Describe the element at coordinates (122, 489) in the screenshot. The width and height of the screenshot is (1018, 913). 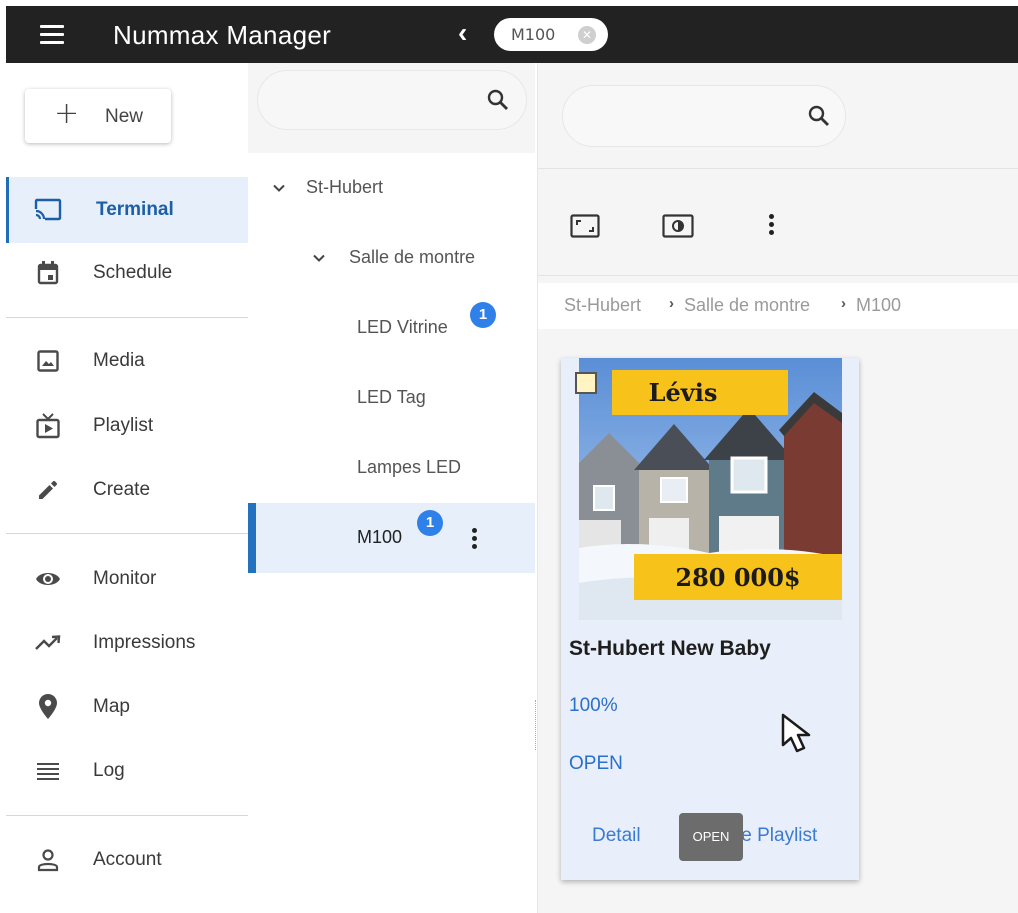
I see `nav-label-create: Create` at that location.